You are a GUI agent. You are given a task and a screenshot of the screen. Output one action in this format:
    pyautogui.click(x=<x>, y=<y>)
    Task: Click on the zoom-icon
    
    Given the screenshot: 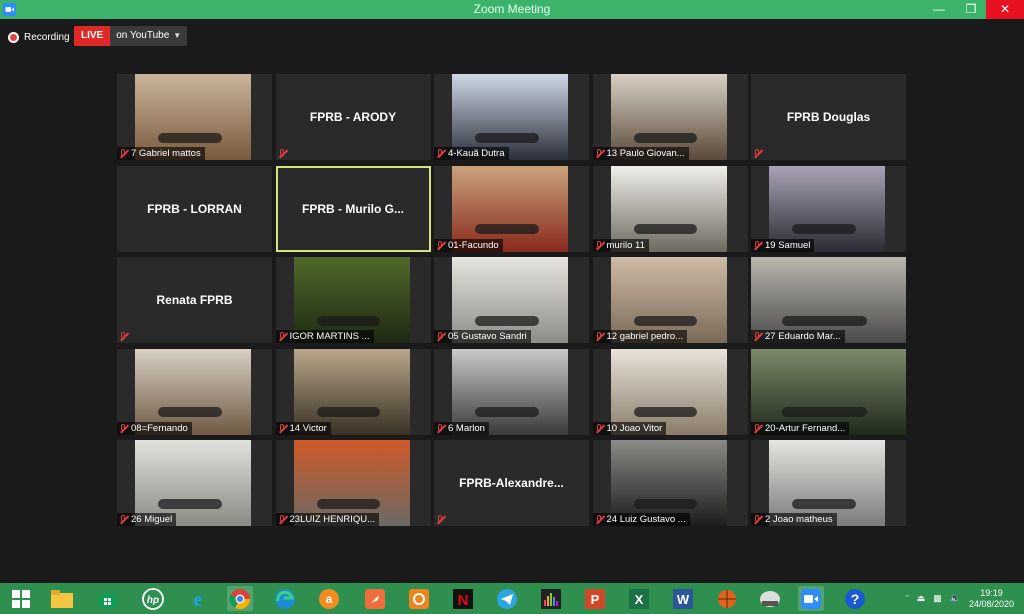 What is the action you would take?
    pyautogui.click(x=811, y=598)
    